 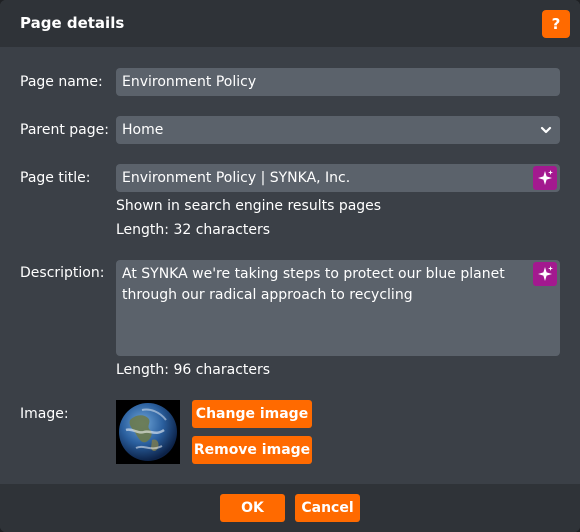 What do you see at coordinates (556, 24) in the screenshot?
I see `help-button: ?` at bounding box center [556, 24].